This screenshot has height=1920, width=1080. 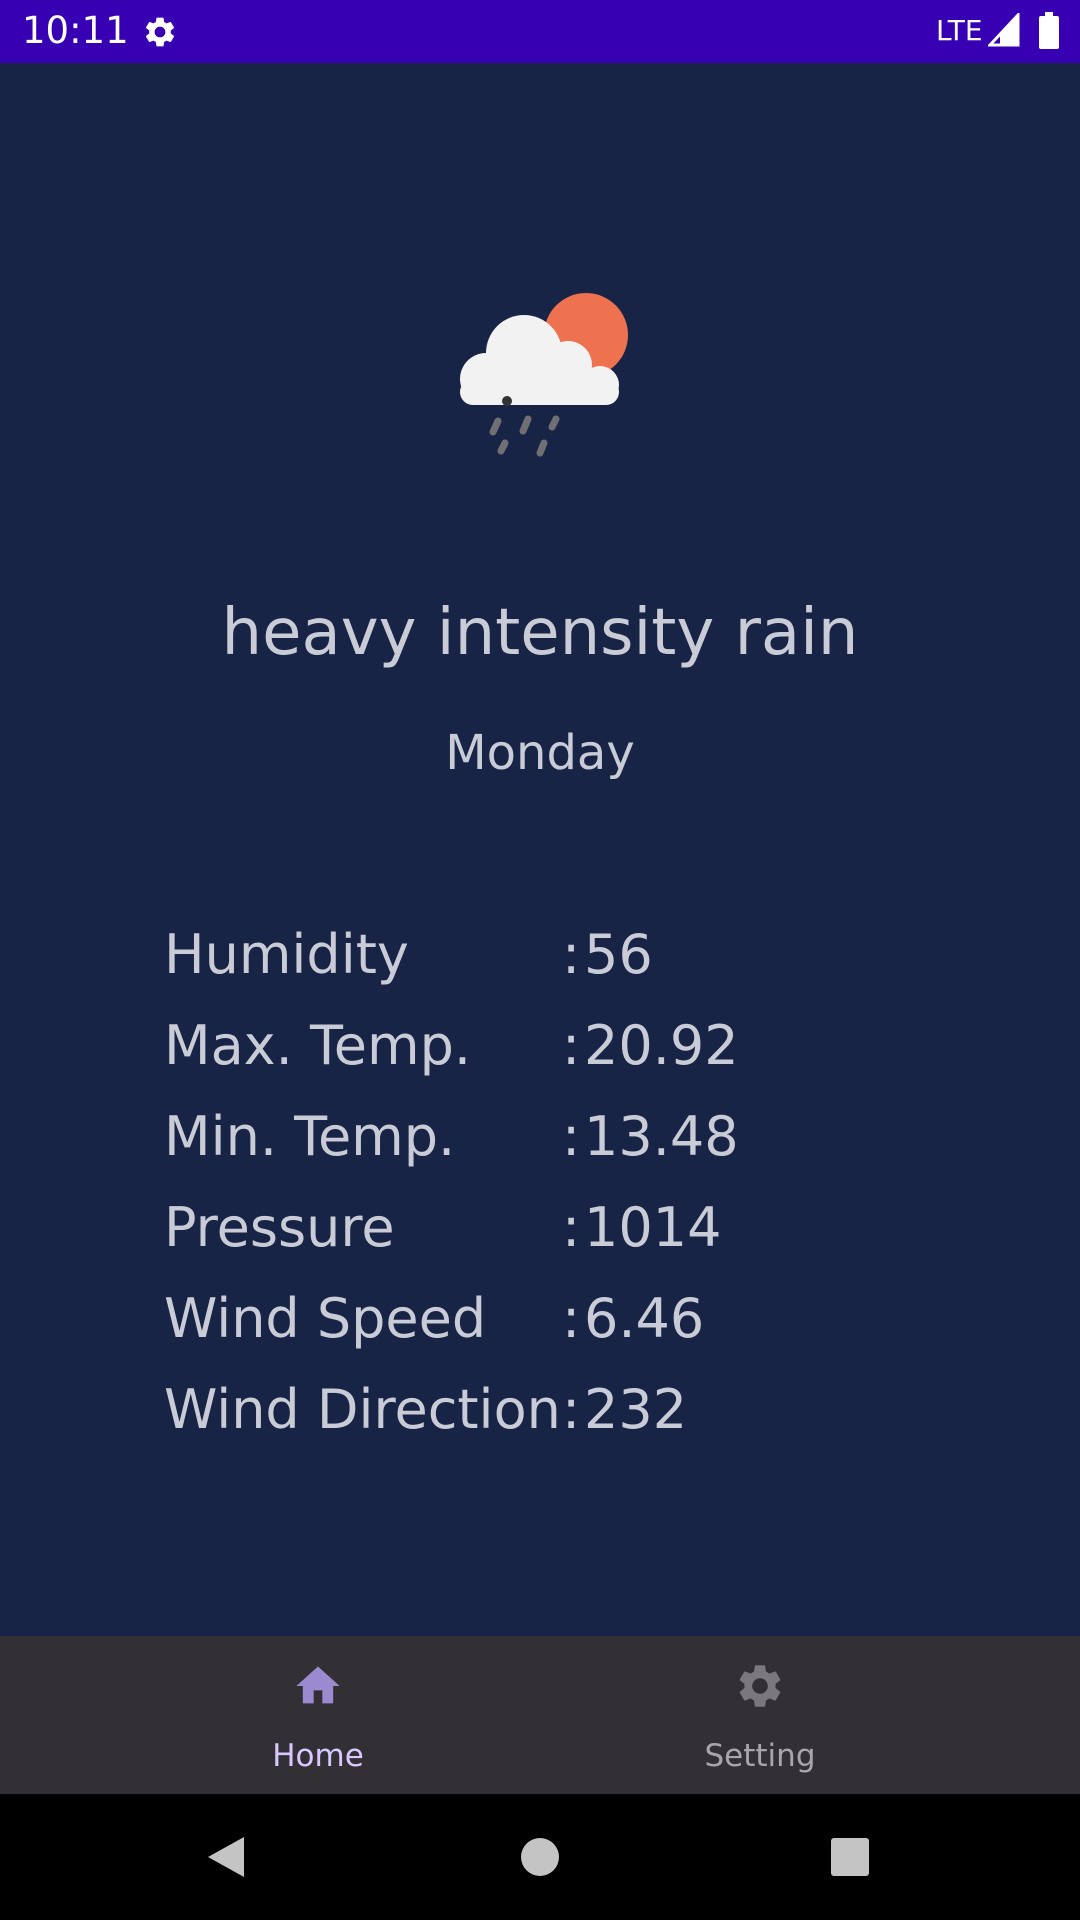 What do you see at coordinates (540, 633) in the screenshot?
I see `weather-condition: heavy intensity rain` at bounding box center [540, 633].